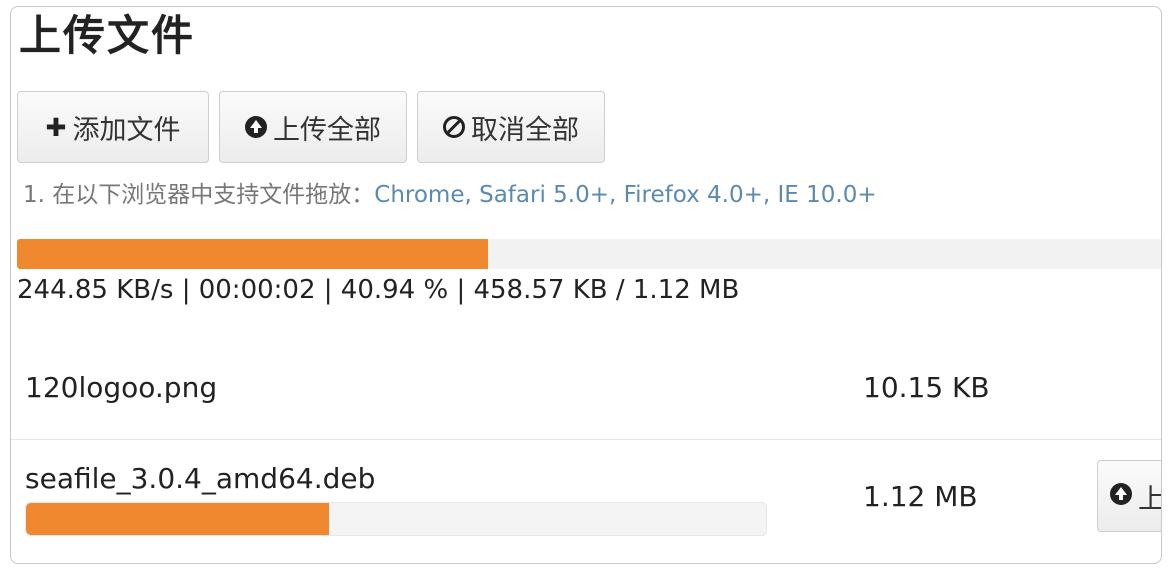 This screenshot has height=572, width=1173. Describe the element at coordinates (327, 130) in the screenshot. I see `upload-all-label: 上传全部` at that location.